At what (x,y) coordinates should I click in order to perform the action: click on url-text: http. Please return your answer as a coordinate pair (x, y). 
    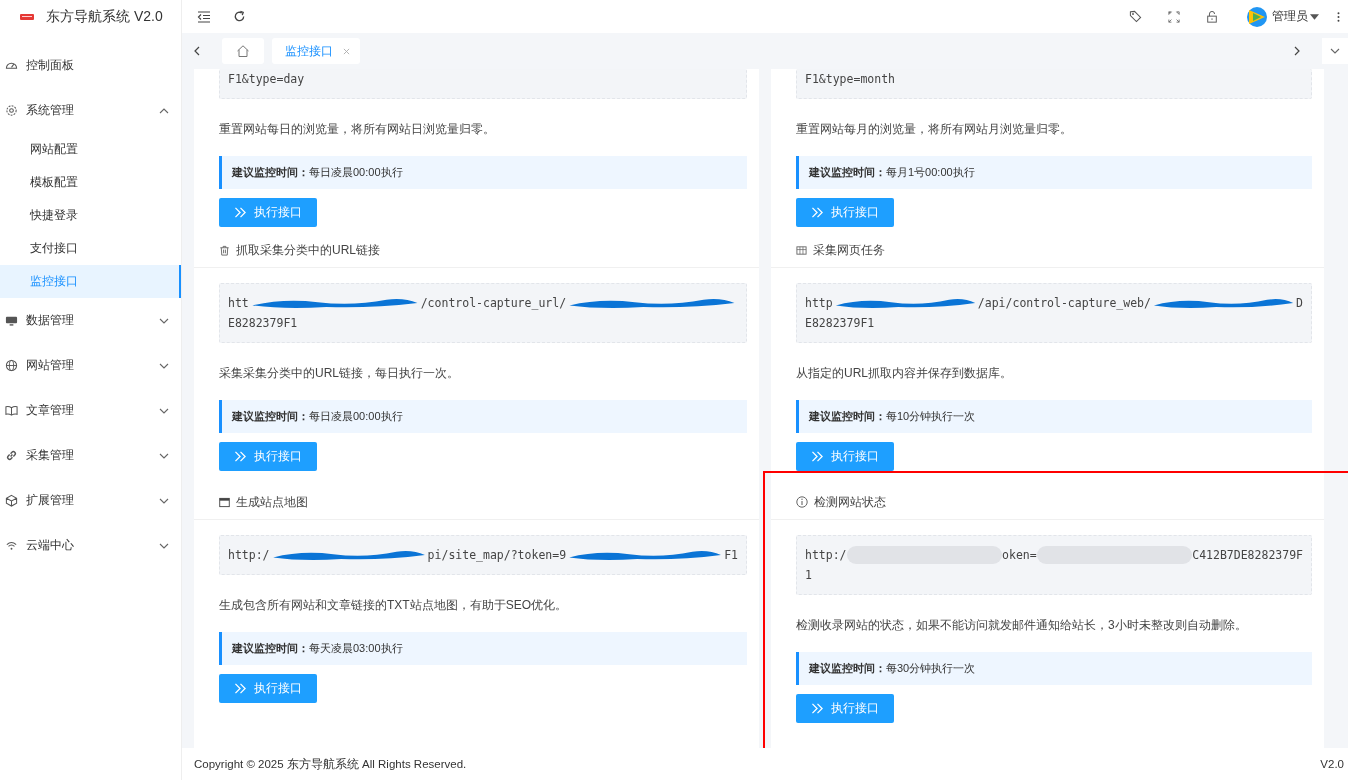
    Looking at the image, I should click on (819, 303).